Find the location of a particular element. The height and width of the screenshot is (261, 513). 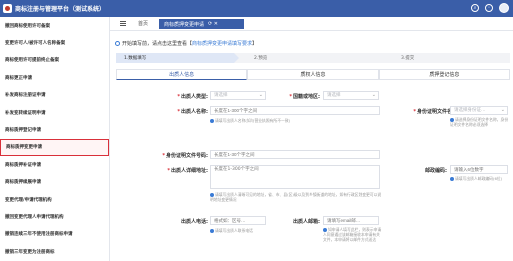

user-avatar is located at coordinates (504, 8).